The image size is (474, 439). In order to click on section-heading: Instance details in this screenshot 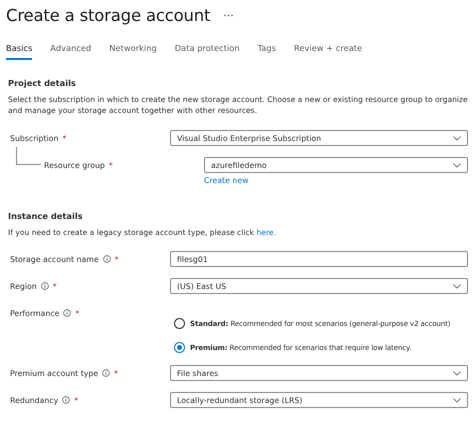, I will do `click(46, 216)`.